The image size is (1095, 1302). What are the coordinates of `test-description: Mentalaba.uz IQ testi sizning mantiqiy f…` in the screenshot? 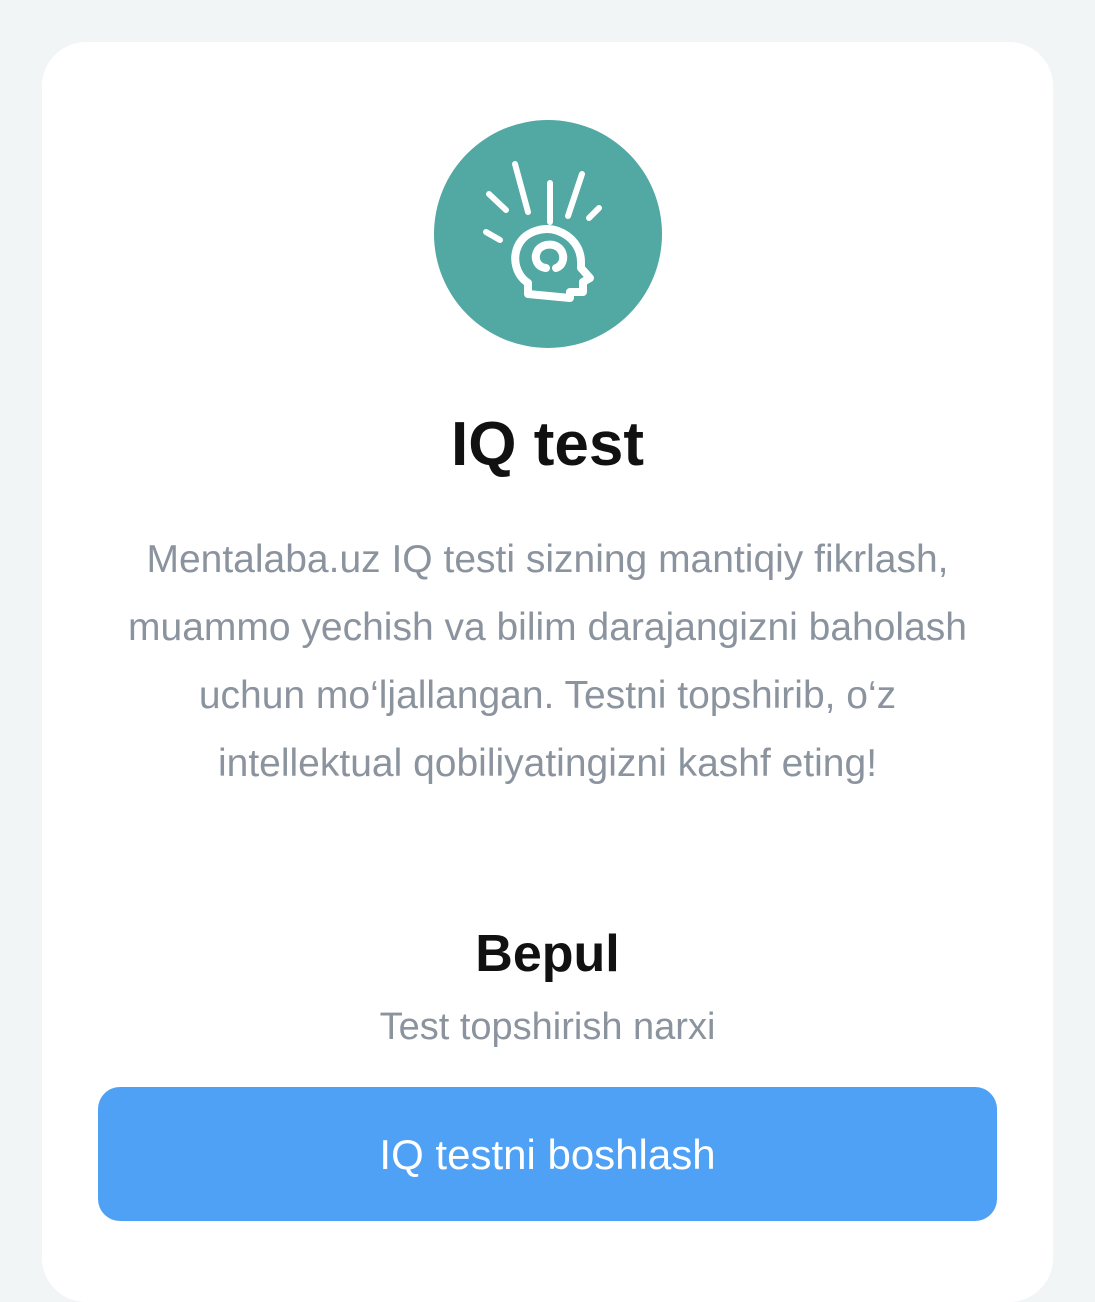 It's located at (547, 661).